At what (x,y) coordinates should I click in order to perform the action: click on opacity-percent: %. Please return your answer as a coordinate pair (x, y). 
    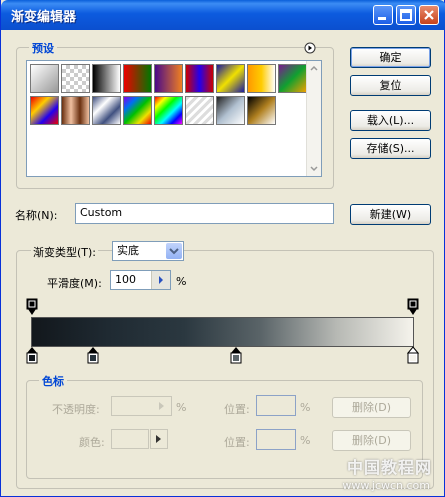
    Looking at the image, I should click on (181, 407).